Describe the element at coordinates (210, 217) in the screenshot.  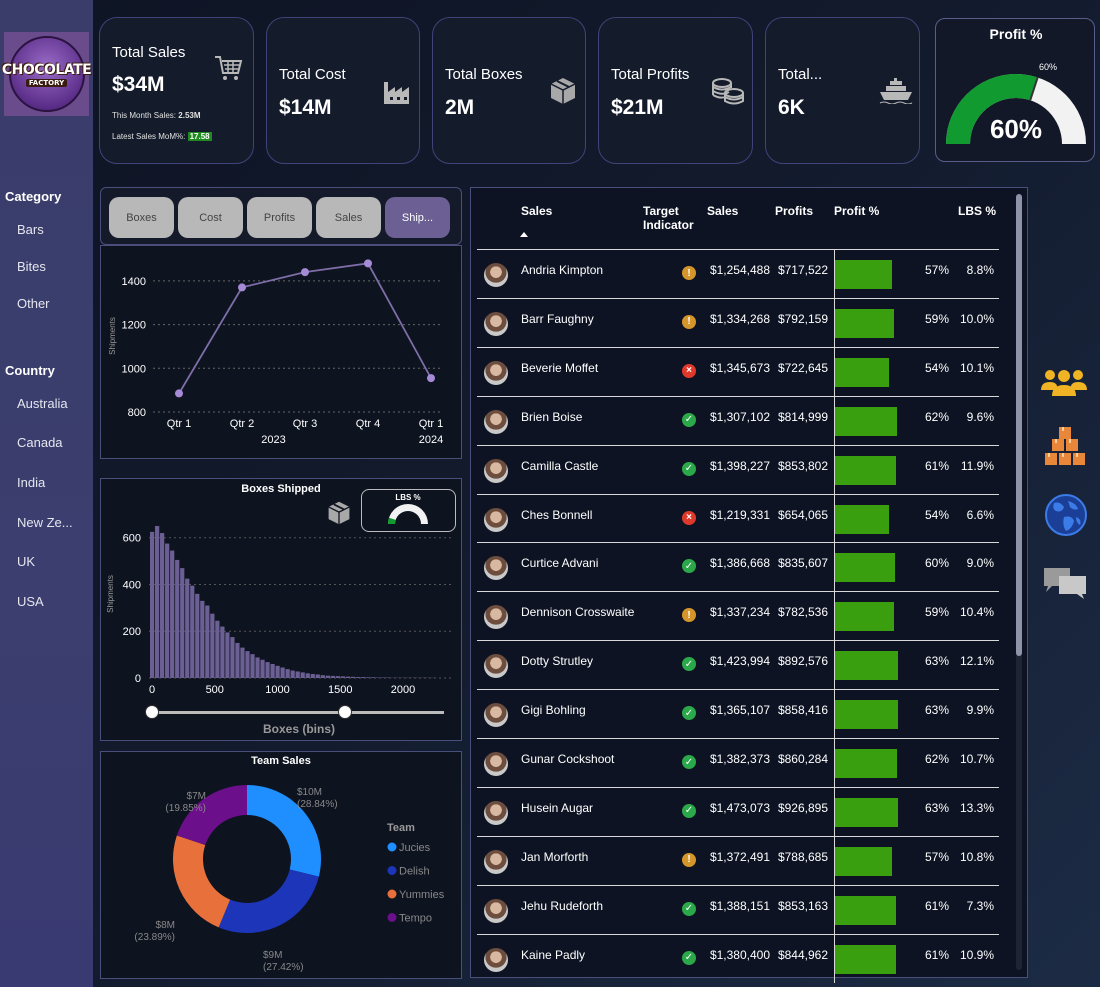
I see `tab-cost: Cost` at that location.